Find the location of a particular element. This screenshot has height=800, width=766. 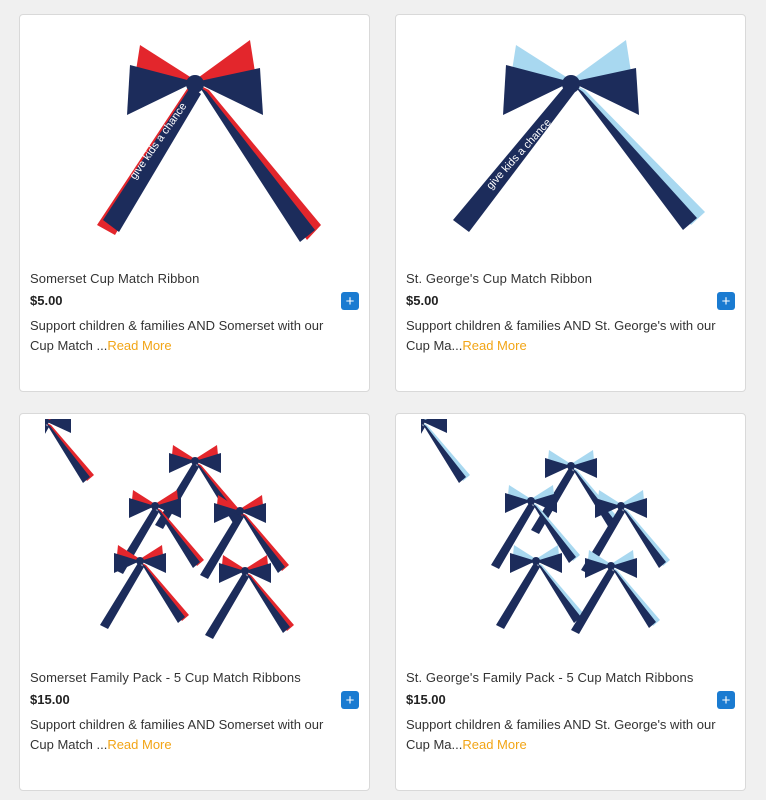

product-title: Somerset Cup Match Ribbon is located at coordinates (114, 278).